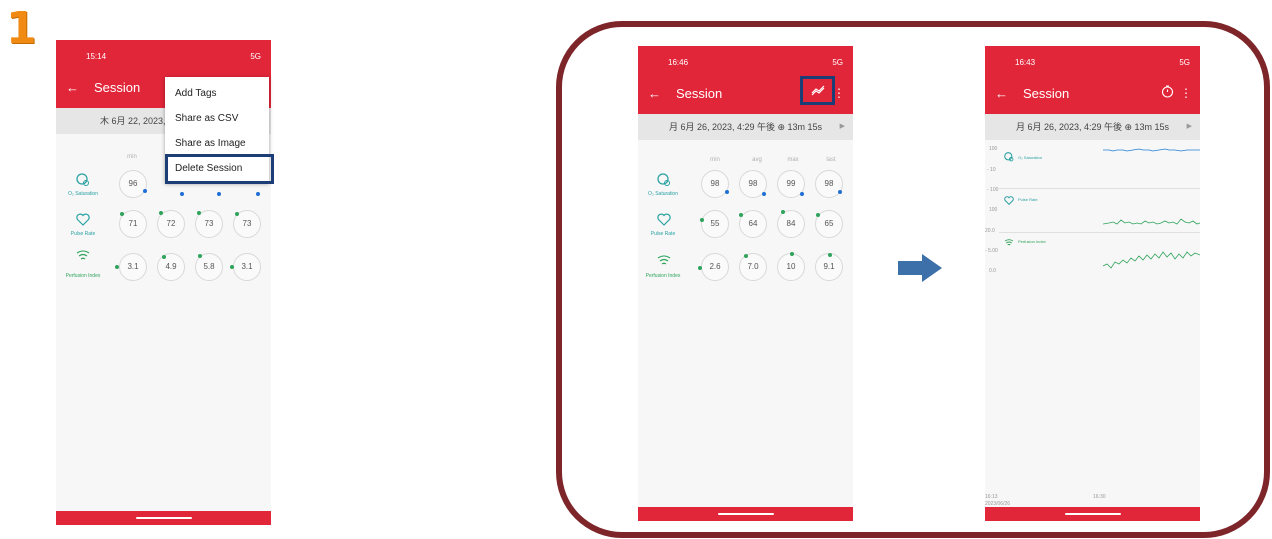 The image size is (1272, 539). I want to click on status-time: 16:46, so click(678, 62).